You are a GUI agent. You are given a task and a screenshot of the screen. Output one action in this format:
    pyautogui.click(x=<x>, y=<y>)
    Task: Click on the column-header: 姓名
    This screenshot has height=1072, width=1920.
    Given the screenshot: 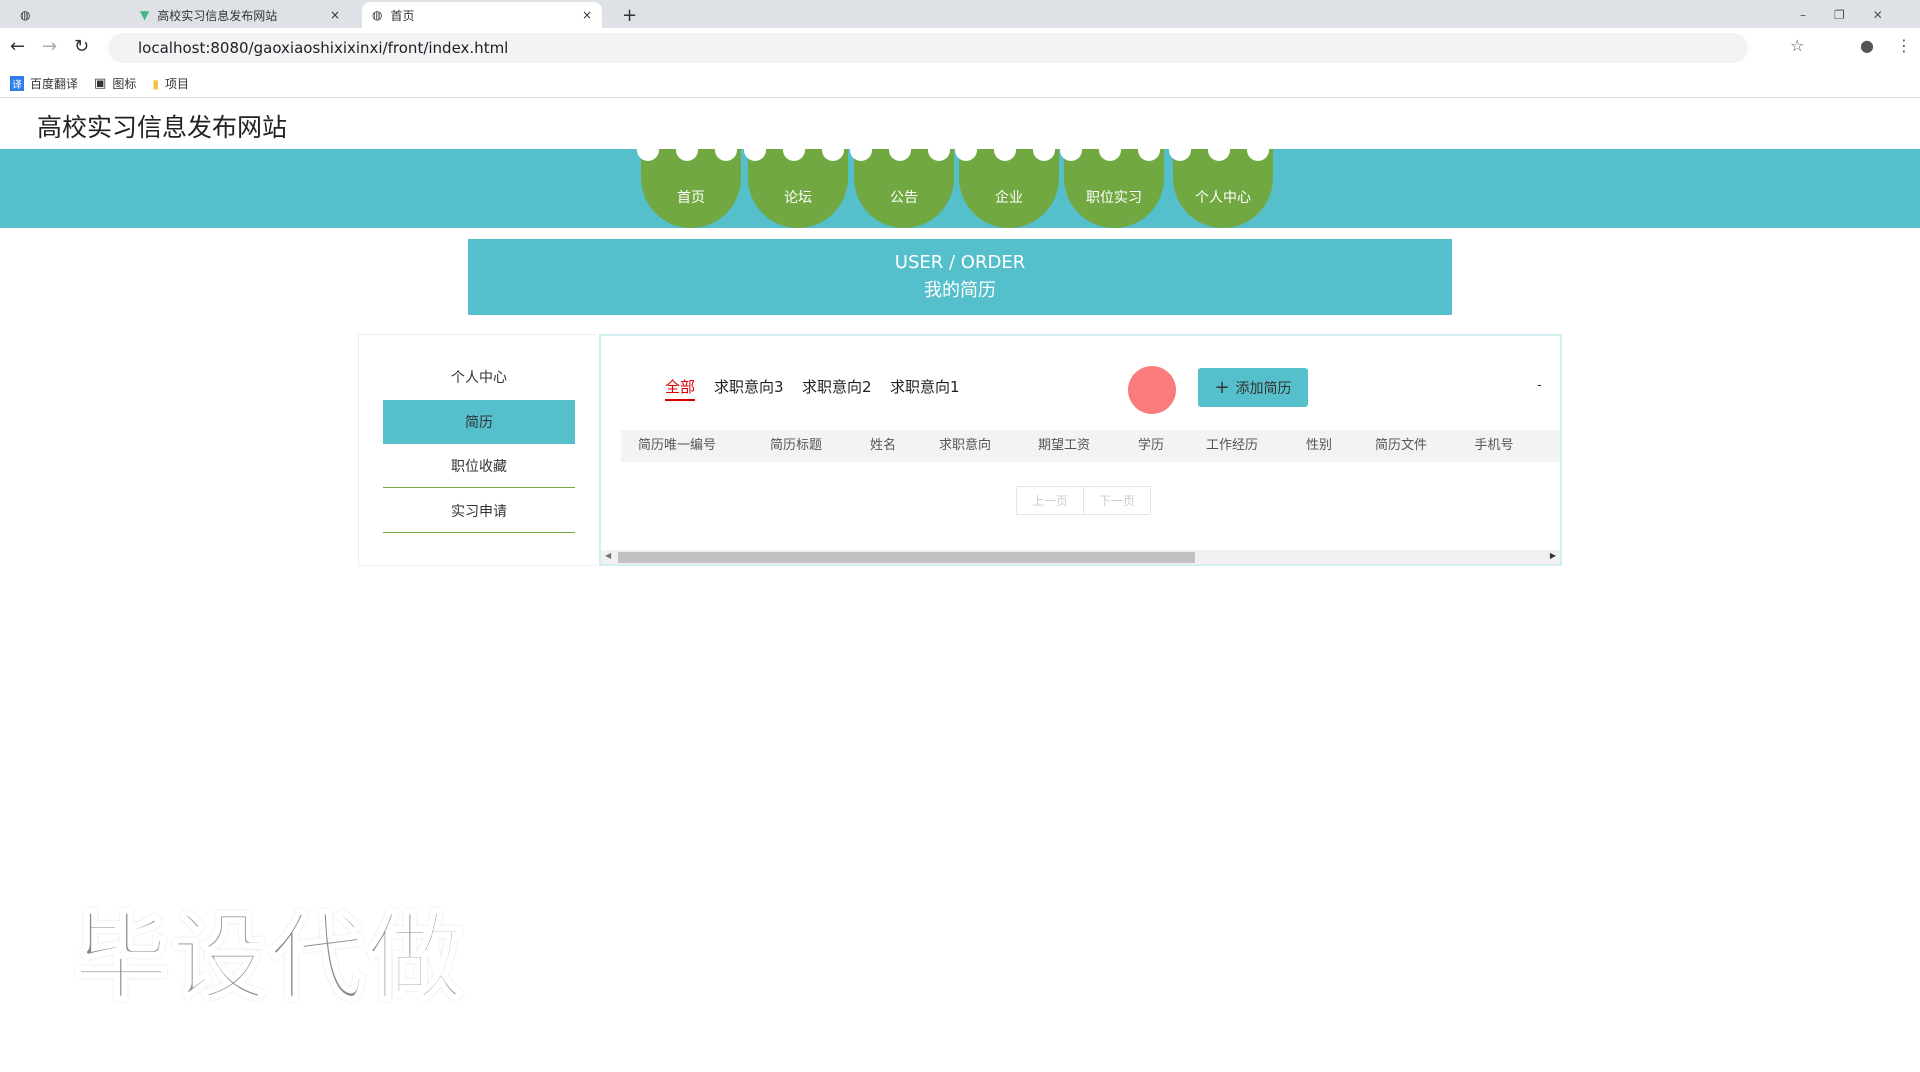 What is the action you would take?
    pyautogui.click(x=883, y=445)
    